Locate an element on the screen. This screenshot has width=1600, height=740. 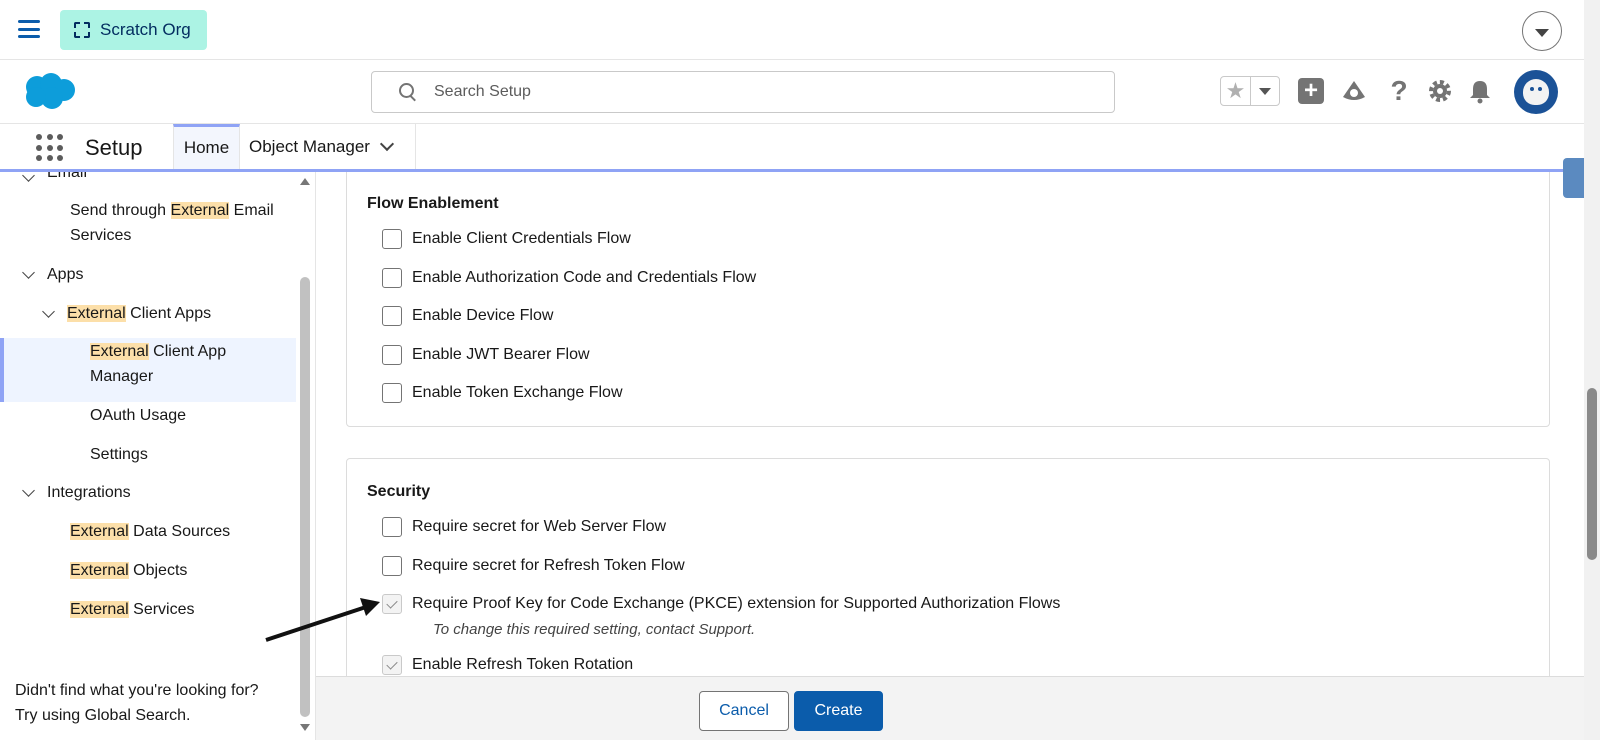
scroll-up-icon is located at coordinates (305, 181).